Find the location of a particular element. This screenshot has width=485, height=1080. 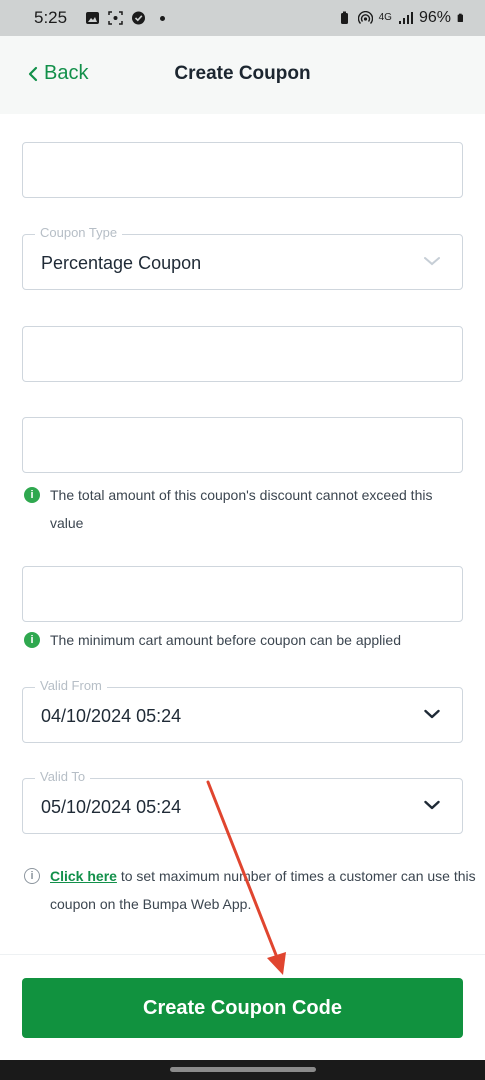

hotspot-icon is located at coordinates (365, 17).